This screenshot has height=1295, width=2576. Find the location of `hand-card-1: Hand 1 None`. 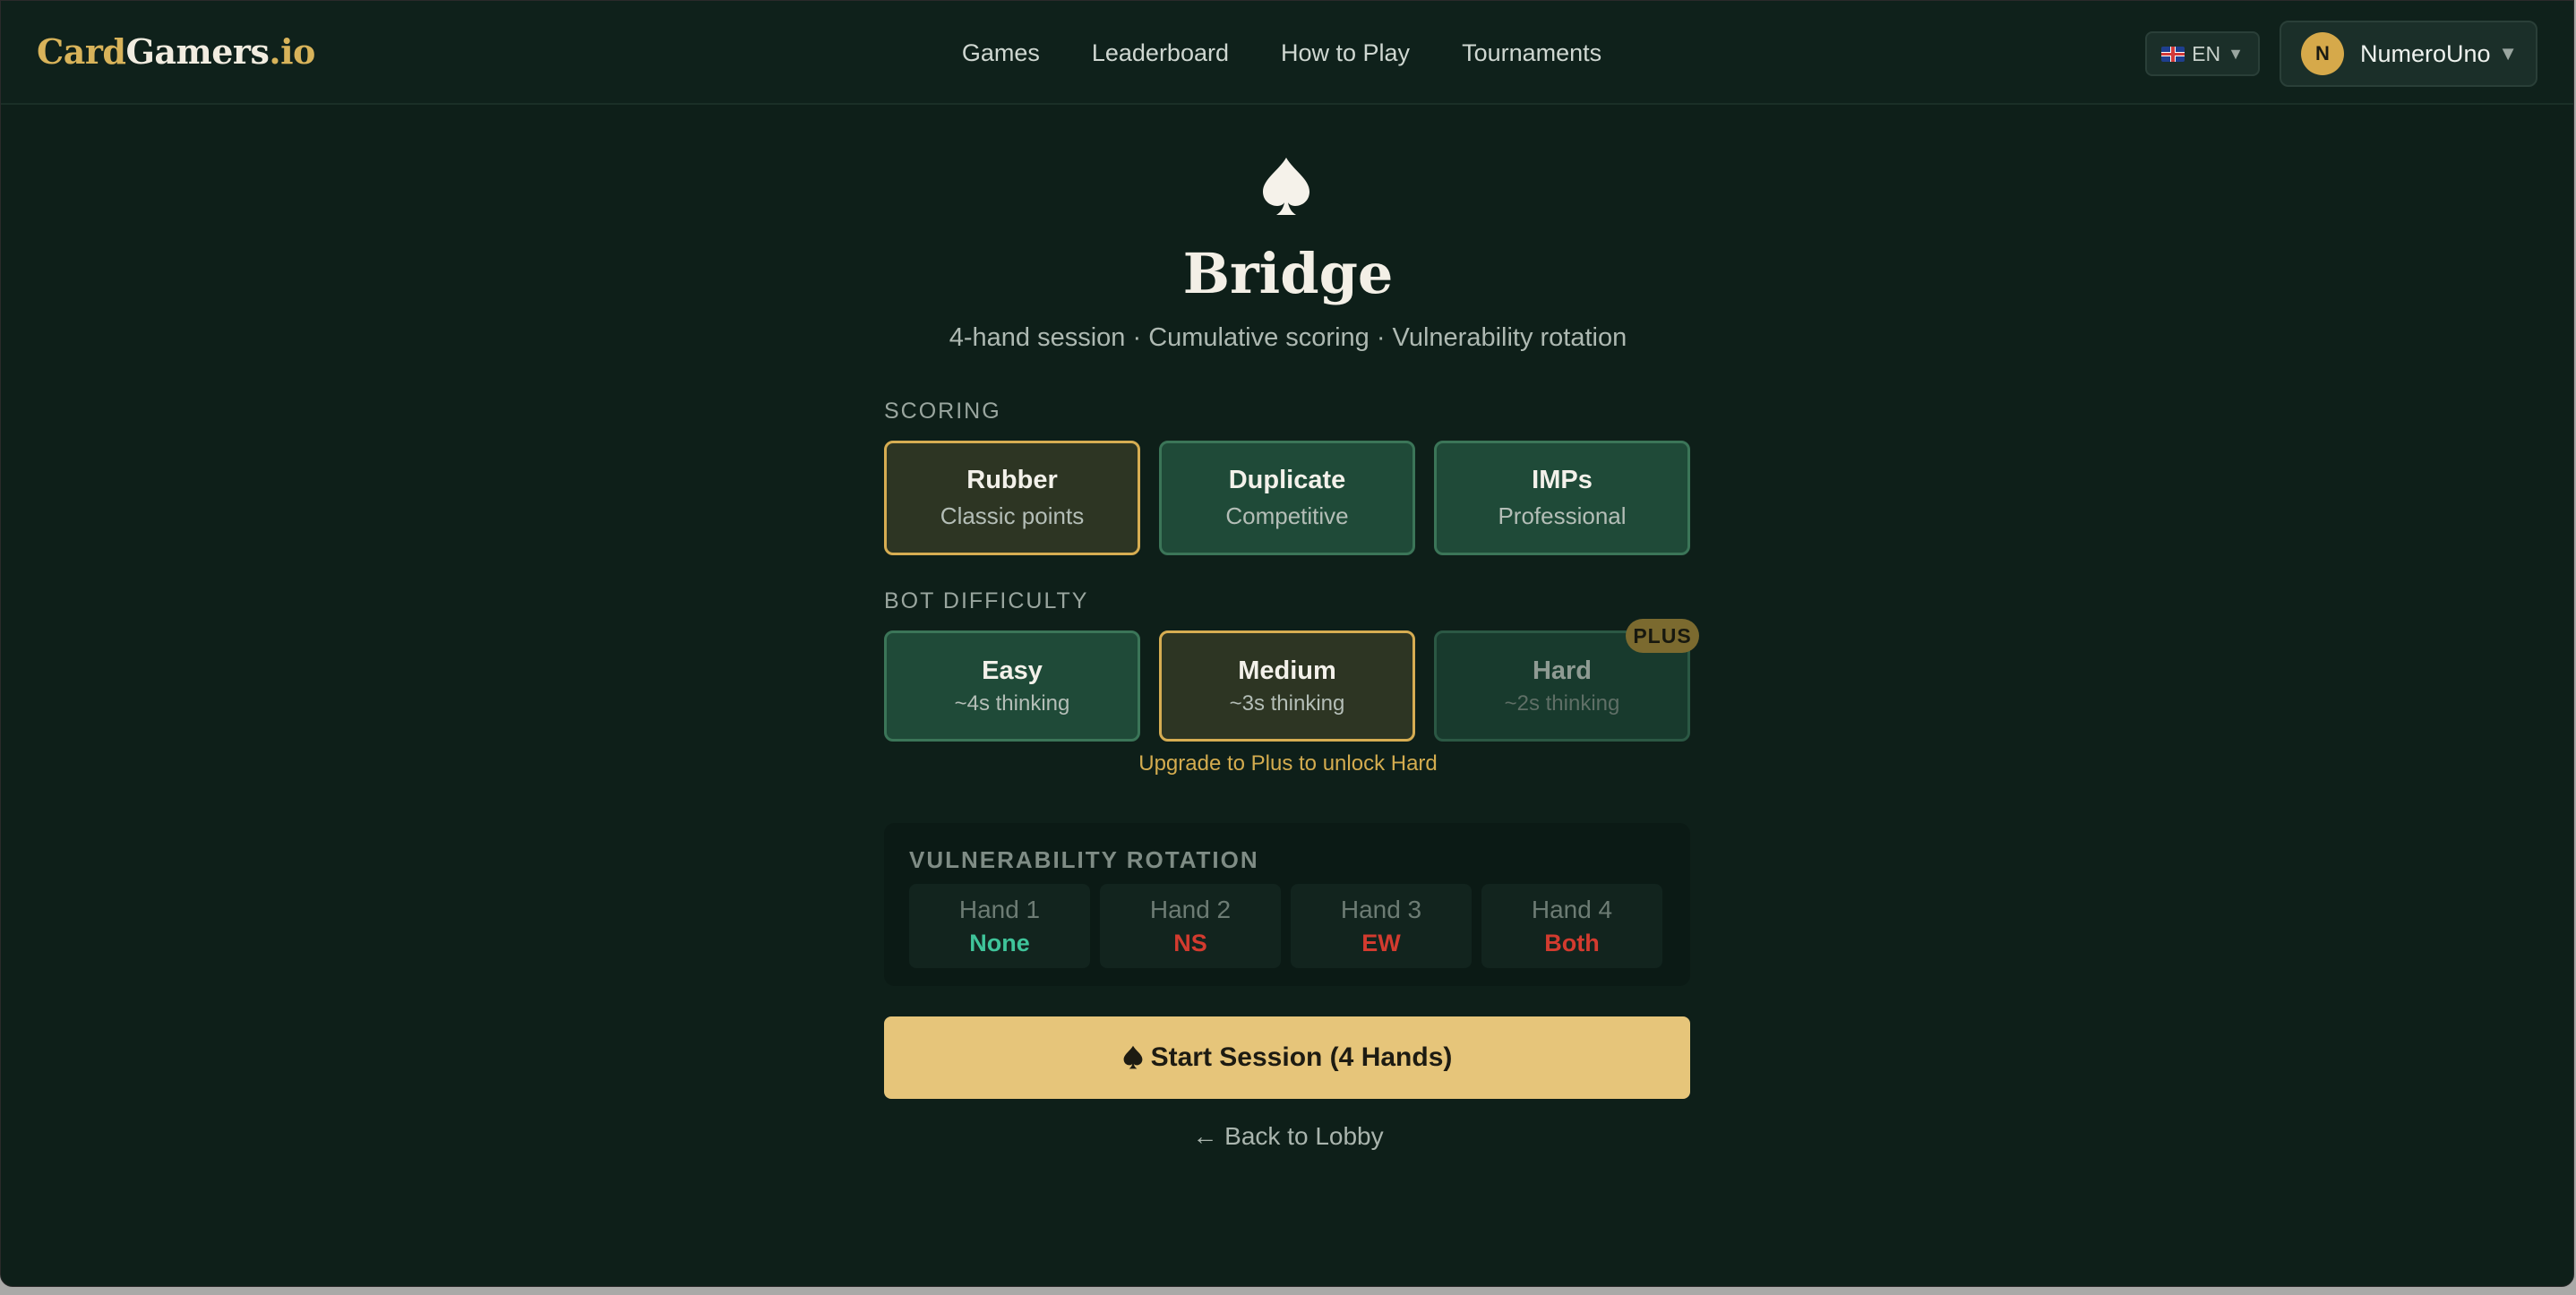

hand-card-1: Hand 1 None is located at coordinates (999, 926).